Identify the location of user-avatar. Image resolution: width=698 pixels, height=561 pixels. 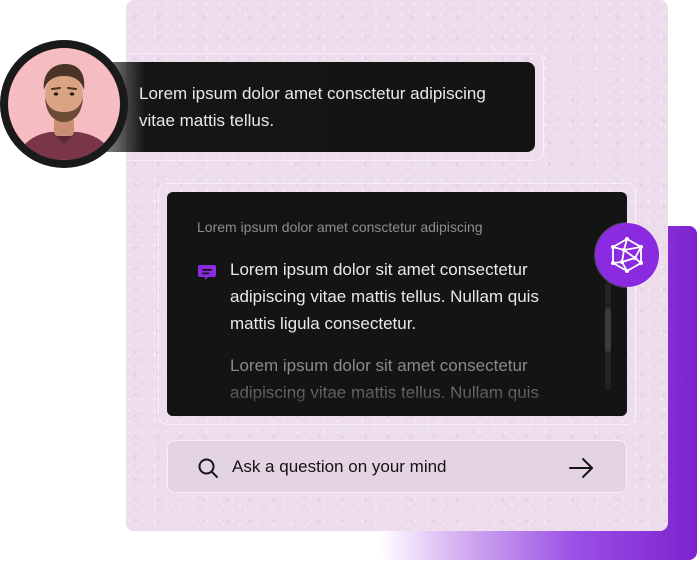
(64, 104).